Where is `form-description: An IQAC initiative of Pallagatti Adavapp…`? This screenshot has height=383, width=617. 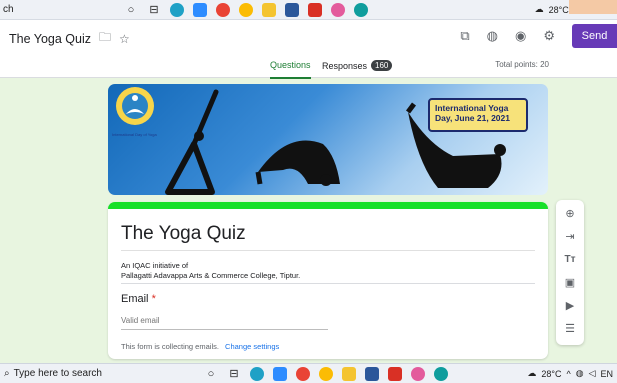 form-description: An IQAC initiative of Pallagatti Adavapp… is located at coordinates (210, 271).